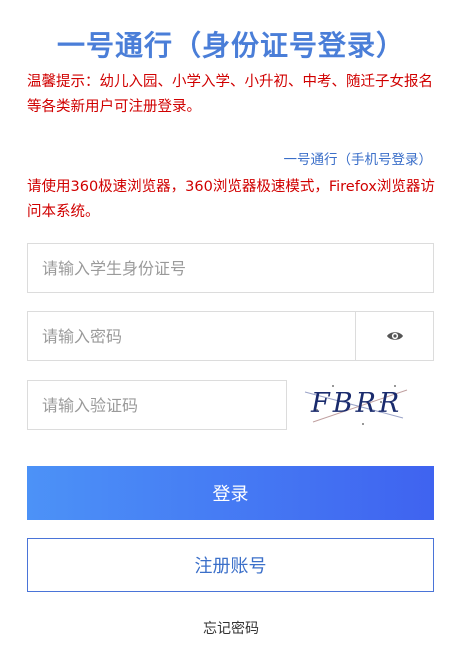  I want to click on forgot-password-link: 忘记密码, so click(231, 628).